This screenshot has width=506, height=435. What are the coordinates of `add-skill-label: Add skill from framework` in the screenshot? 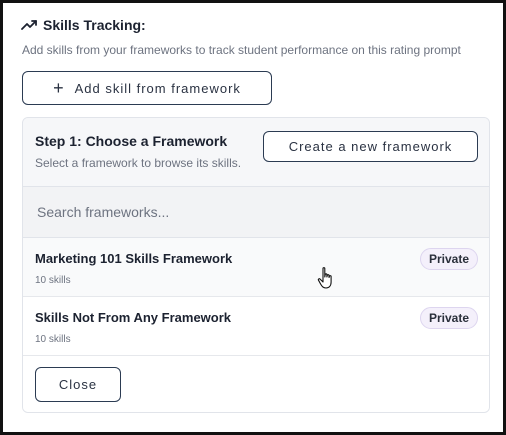 It's located at (157, 88).